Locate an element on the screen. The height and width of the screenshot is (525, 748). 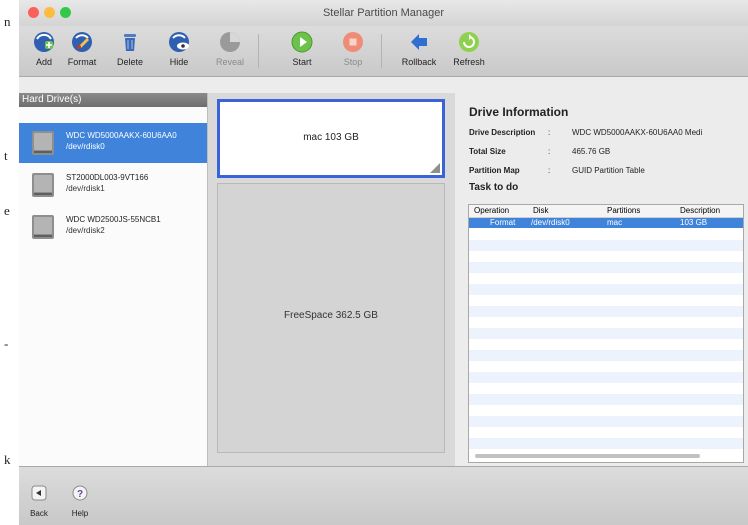
partition-mac: mac 103 GB is located at coordinates (331, 138).